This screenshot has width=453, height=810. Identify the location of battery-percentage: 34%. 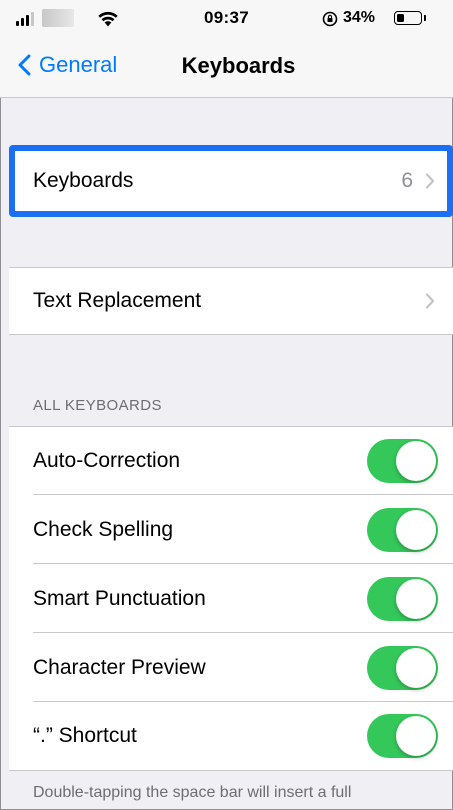
(359, 17).